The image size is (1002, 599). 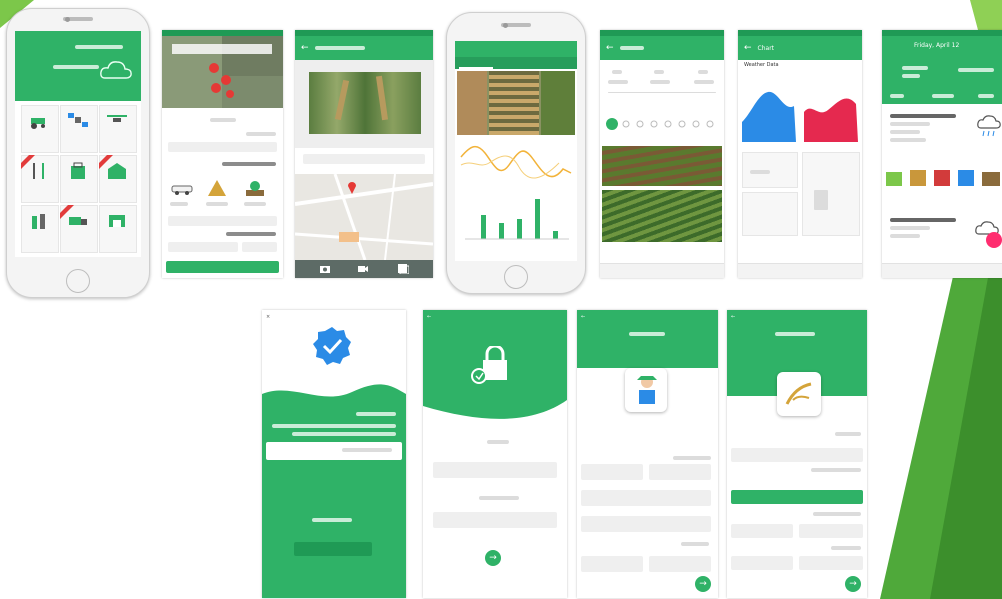 What do you see at coordinates (403, 268) in the screenshot?
I see `gallery-icon` at bounding box center [403, 268].